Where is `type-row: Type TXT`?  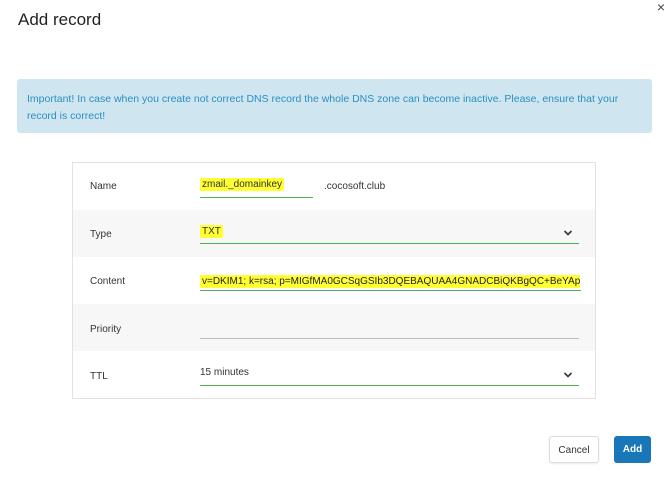
type-row: Type TXT is located at coordinates (334, 233).